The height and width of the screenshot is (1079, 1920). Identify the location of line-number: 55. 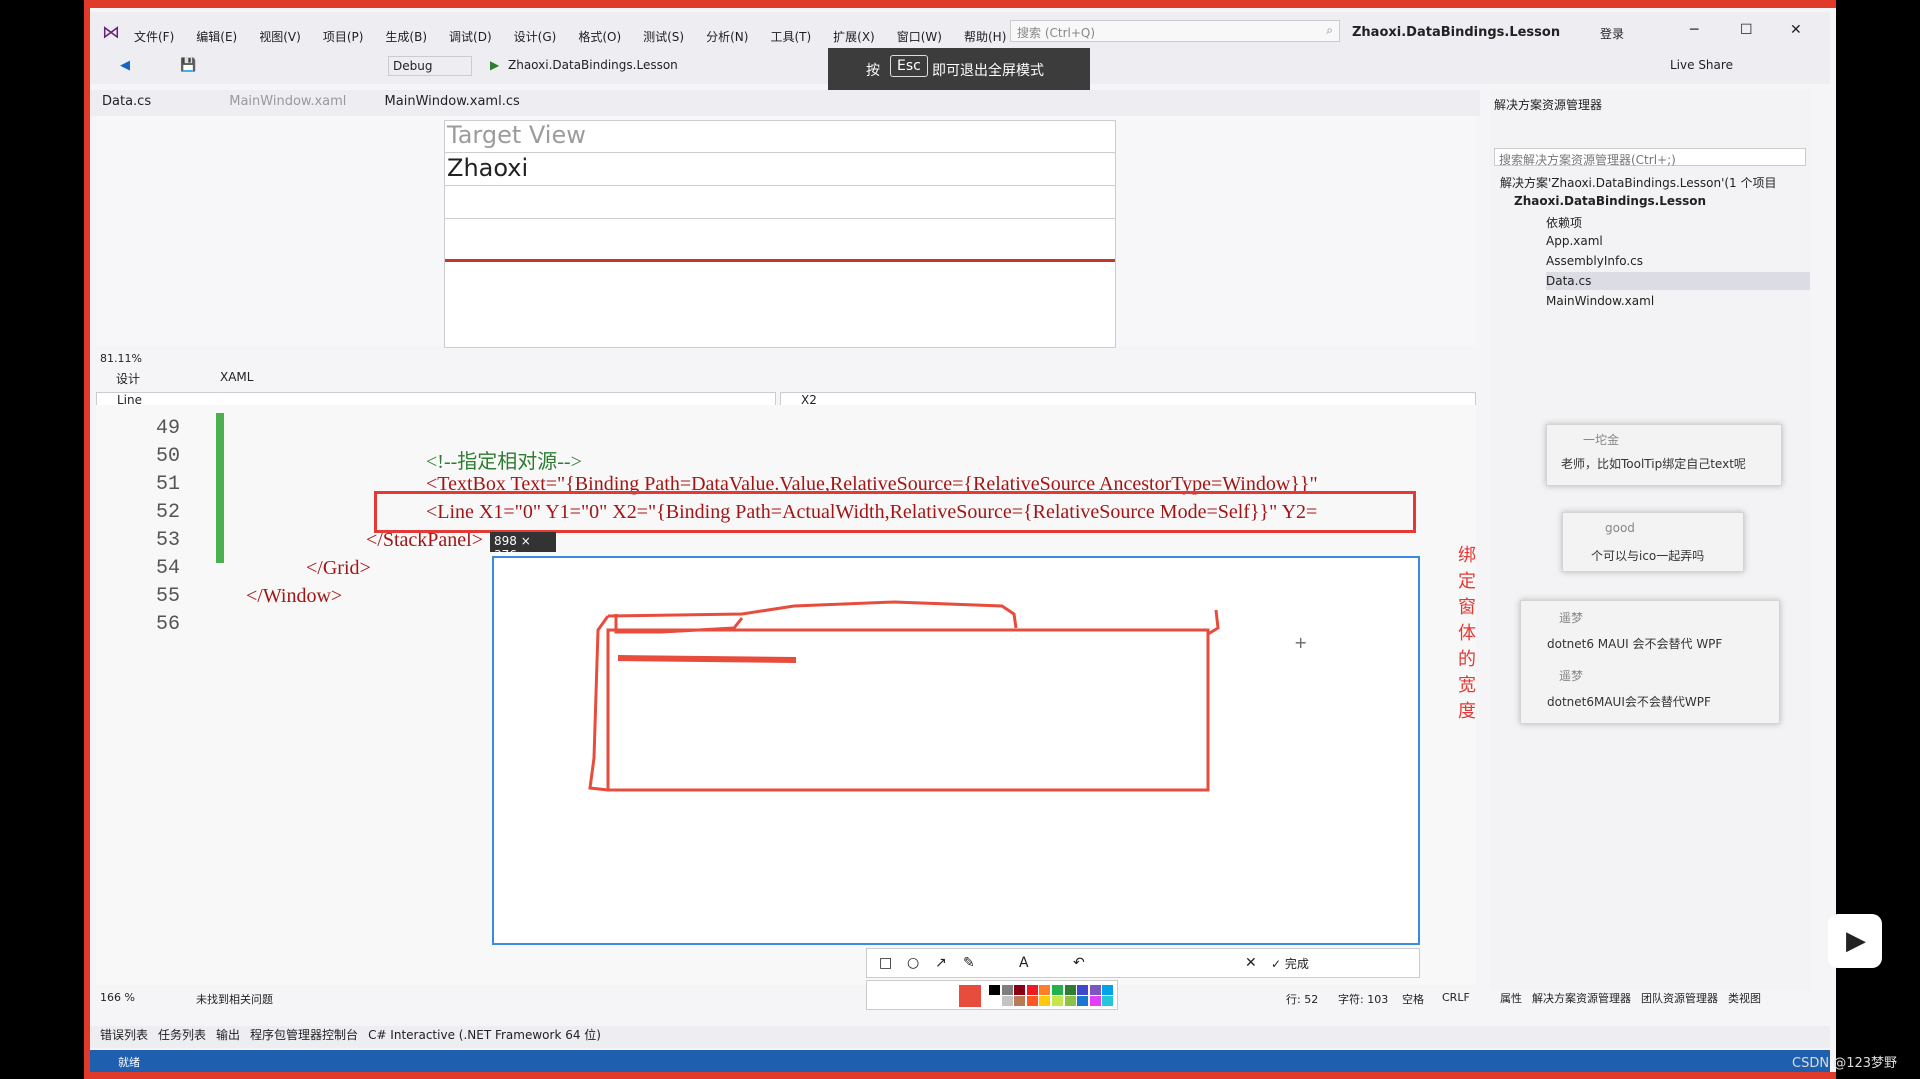
(168, 596).